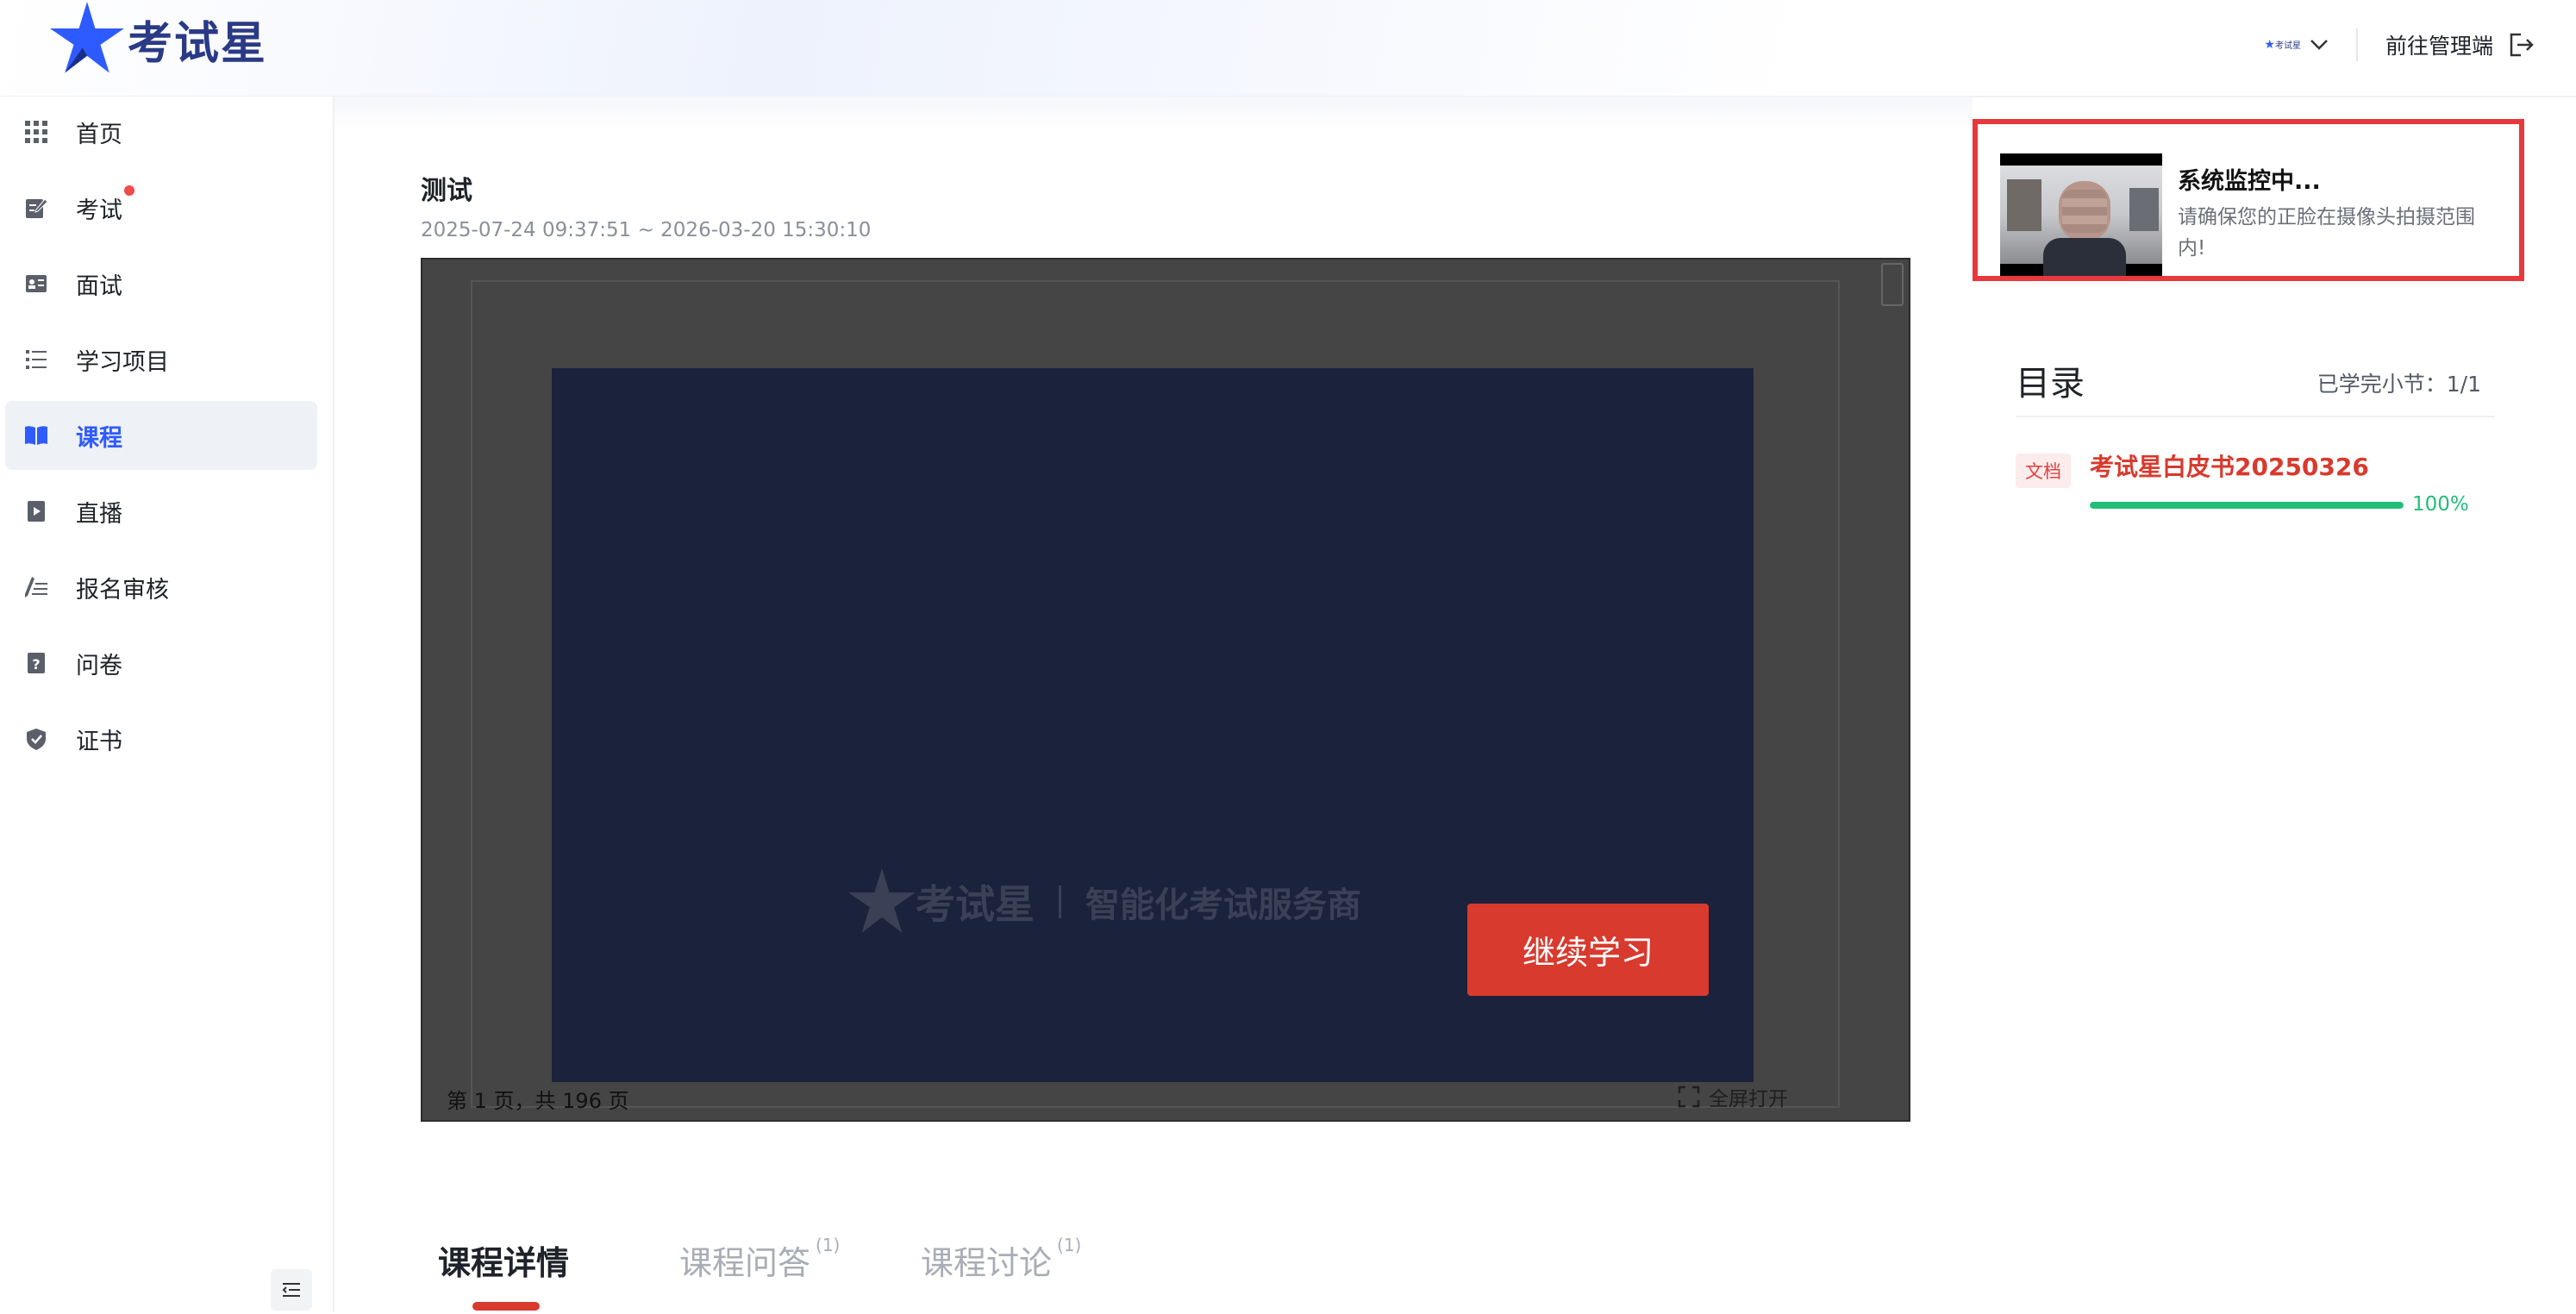 The width and height of the screenshot is (2576, 1314). What do you see at coordinates (2326, 233) in the screenshot?
I see `monitor-description: 请确保您的正脸在摄像头拍摄范围内!` at bounding box center [2326, 233].